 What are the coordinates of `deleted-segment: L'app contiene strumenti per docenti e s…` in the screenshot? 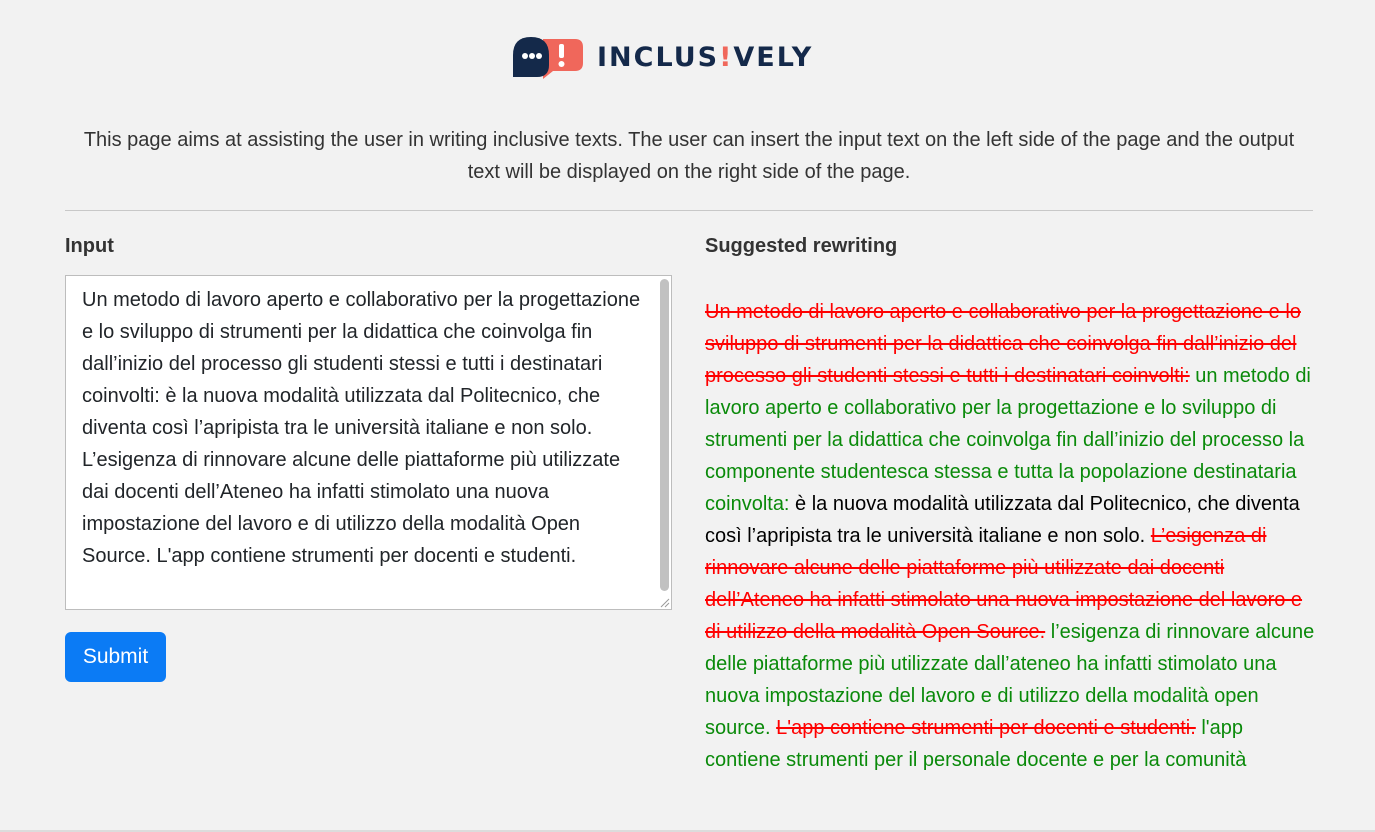 It's located at (986, 728).